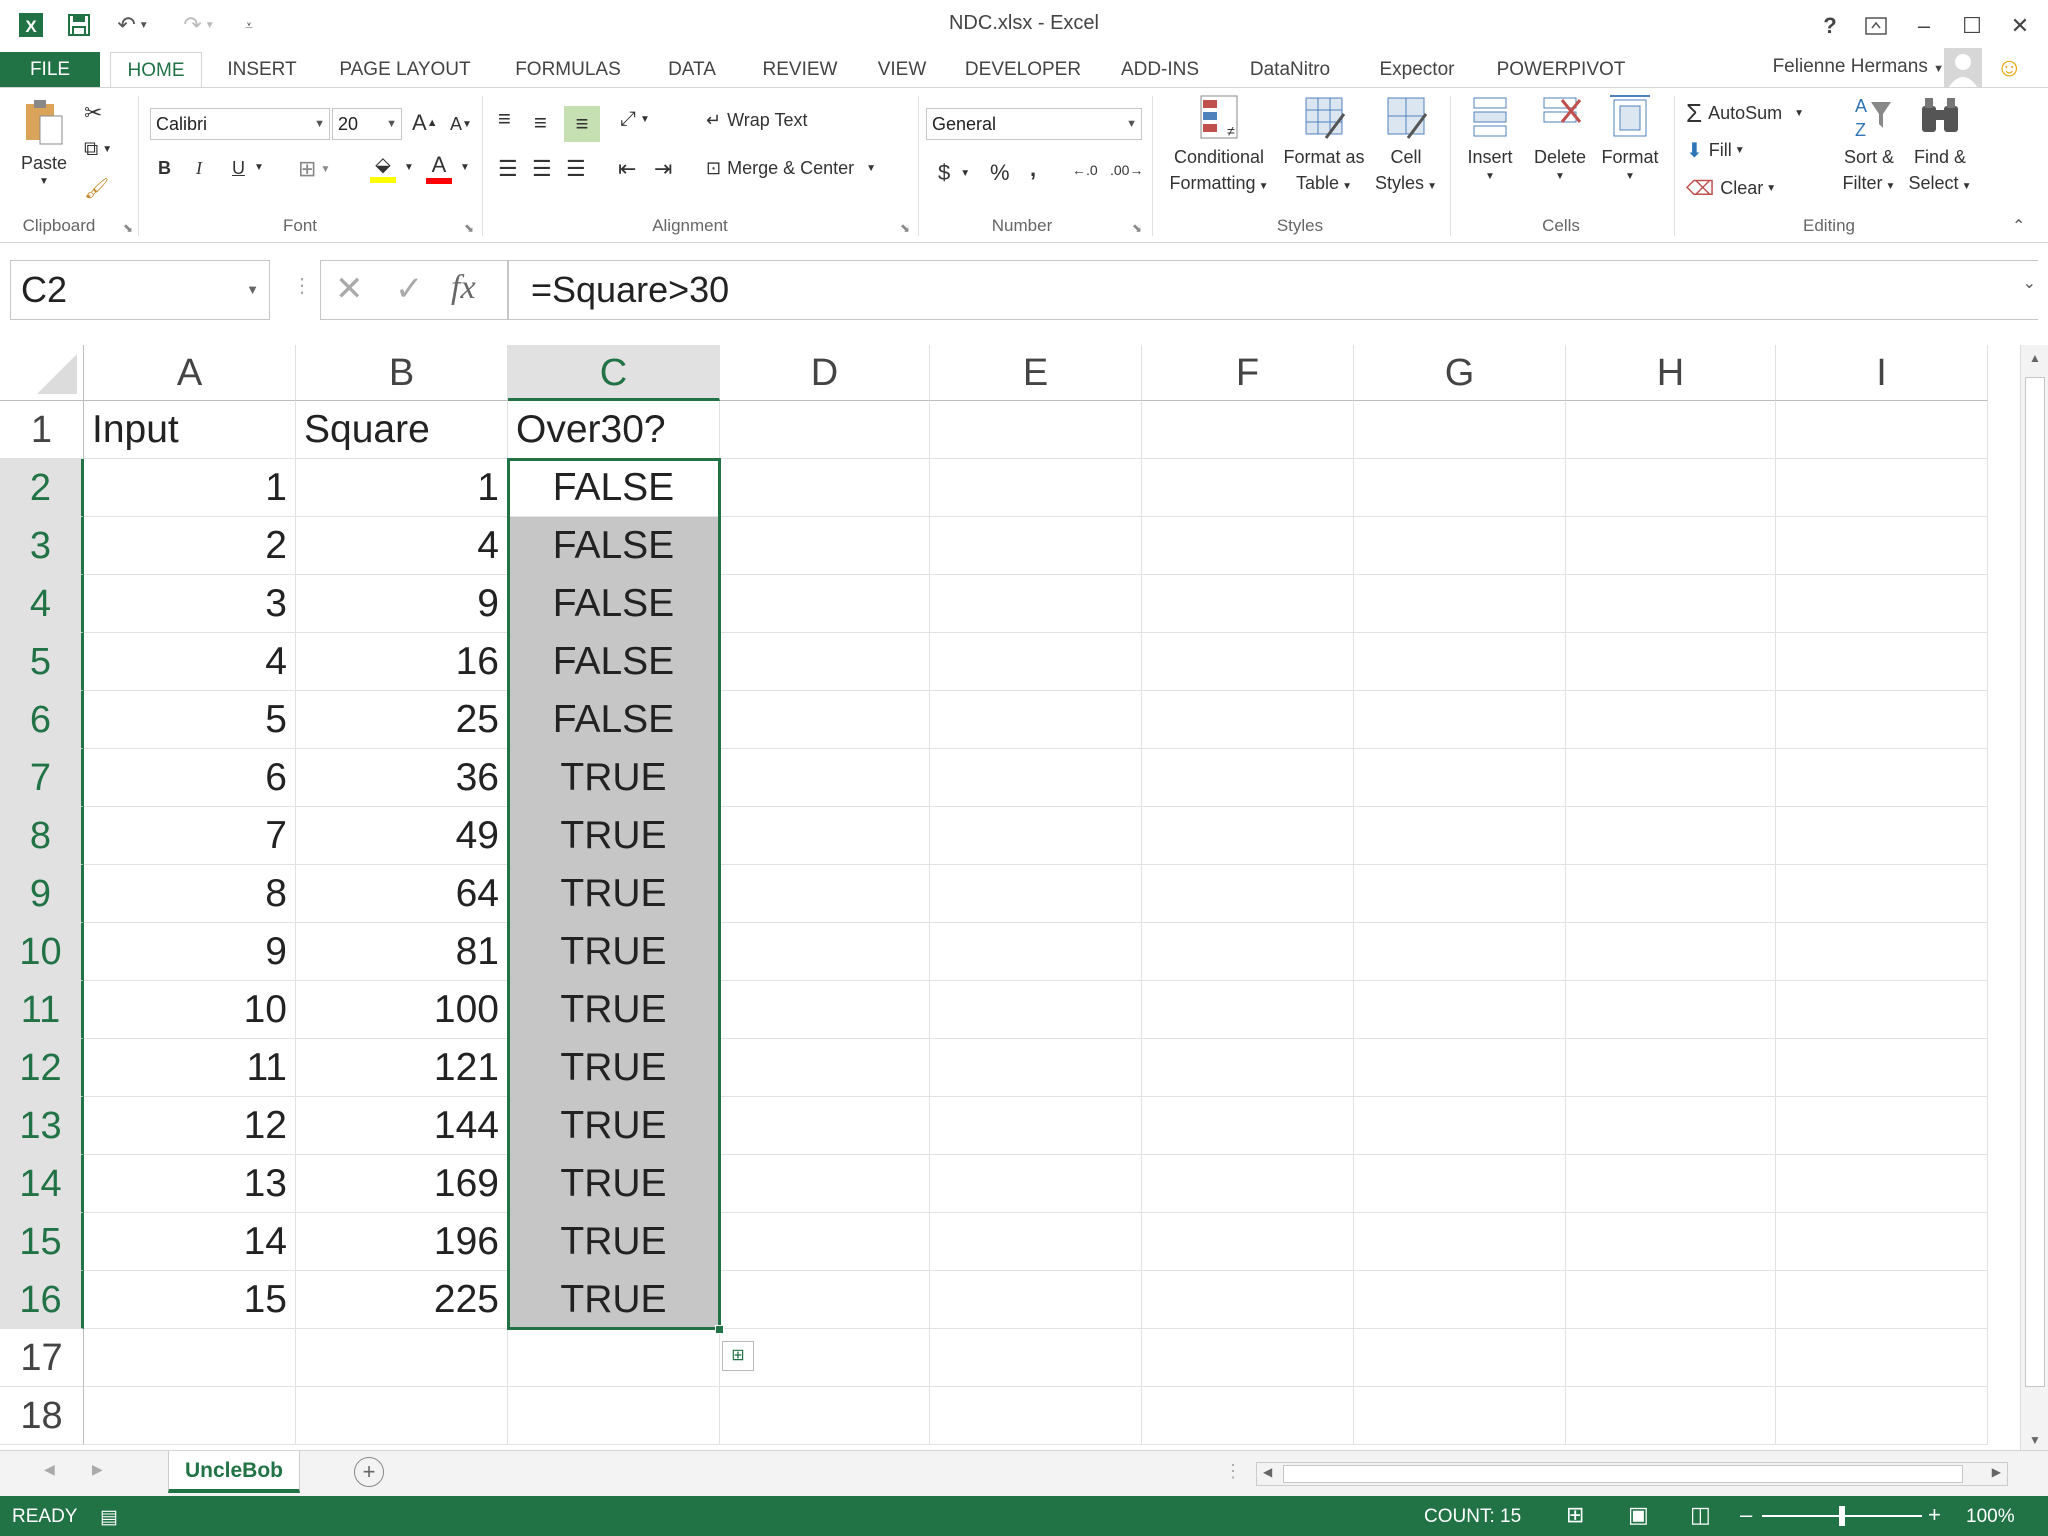 The height and width of the screenshot is (1536, 2048). Describe the element at coordinates (402, 778) in the screenshot. I see `cell-b7: 36` at that location.